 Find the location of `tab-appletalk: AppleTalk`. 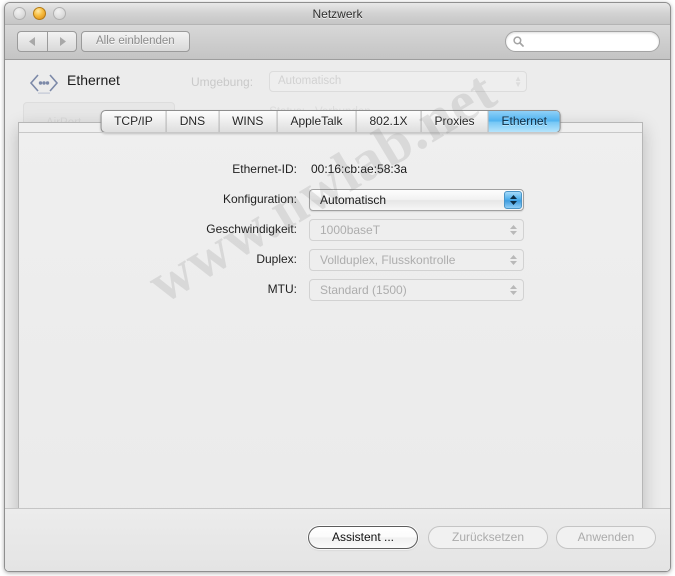

tab-appletalk: AppleTalk is located at coordinates (317, 121).